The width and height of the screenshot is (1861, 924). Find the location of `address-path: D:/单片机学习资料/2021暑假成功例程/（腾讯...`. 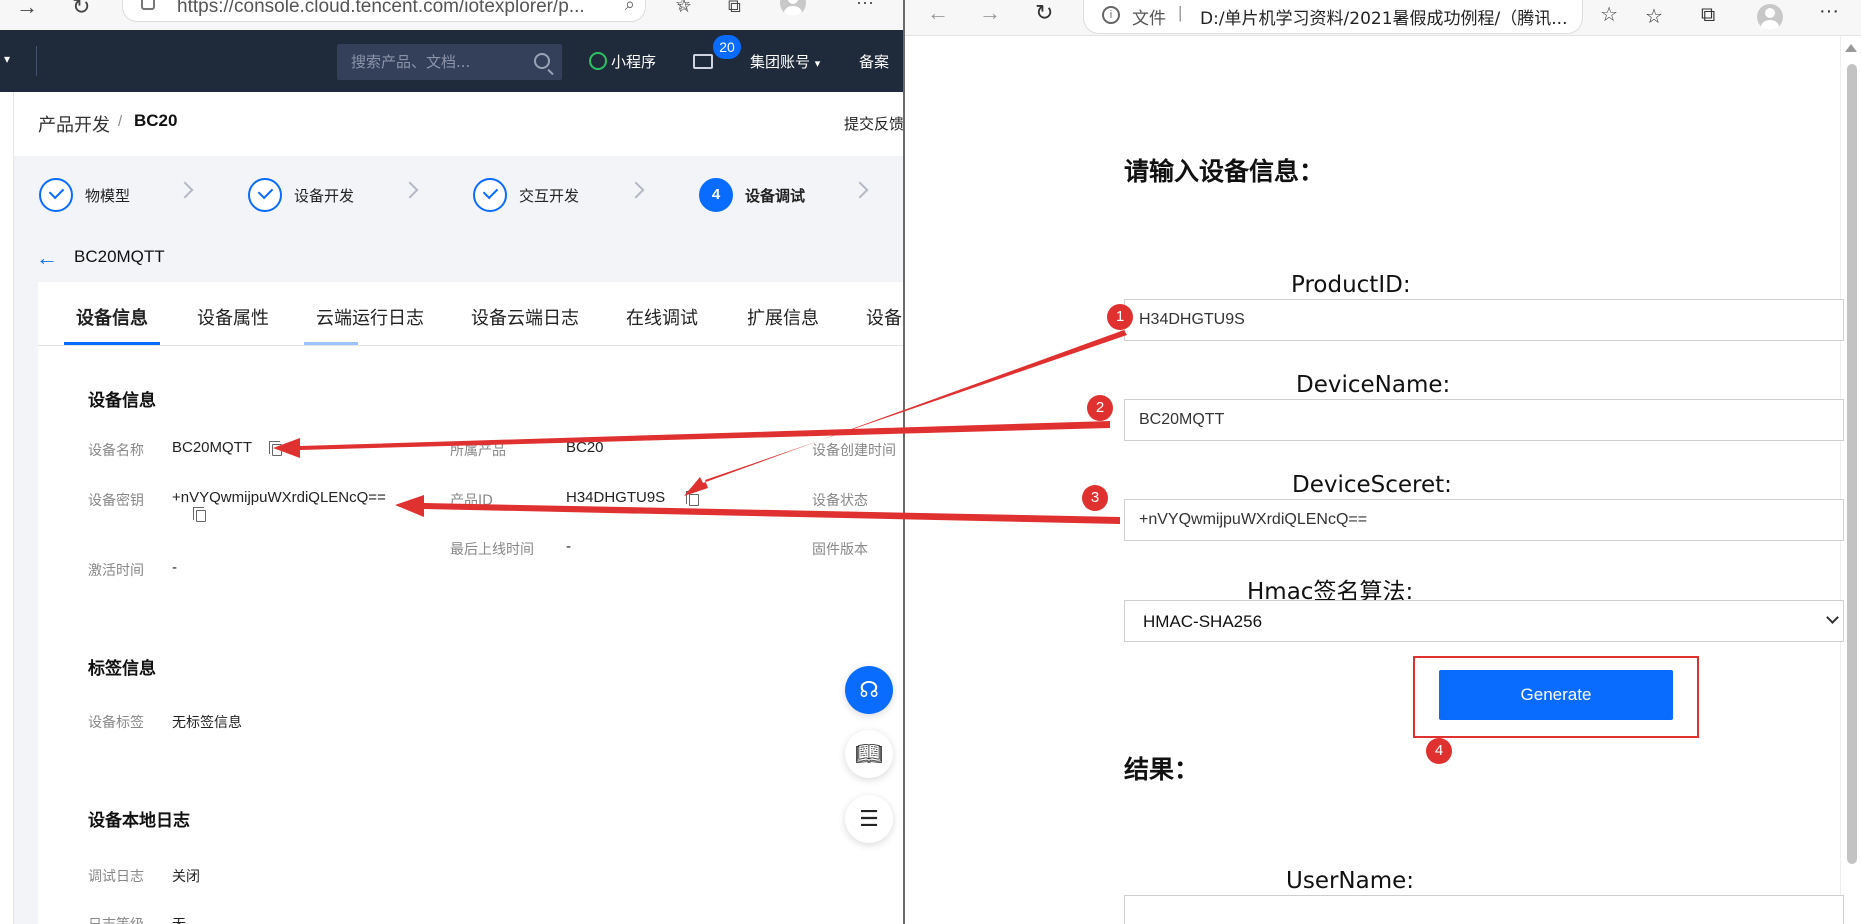

address-path: D:/单片机学习资料/2021暑假成功例程/（腾讯... is located at coordinates (1384, 19).